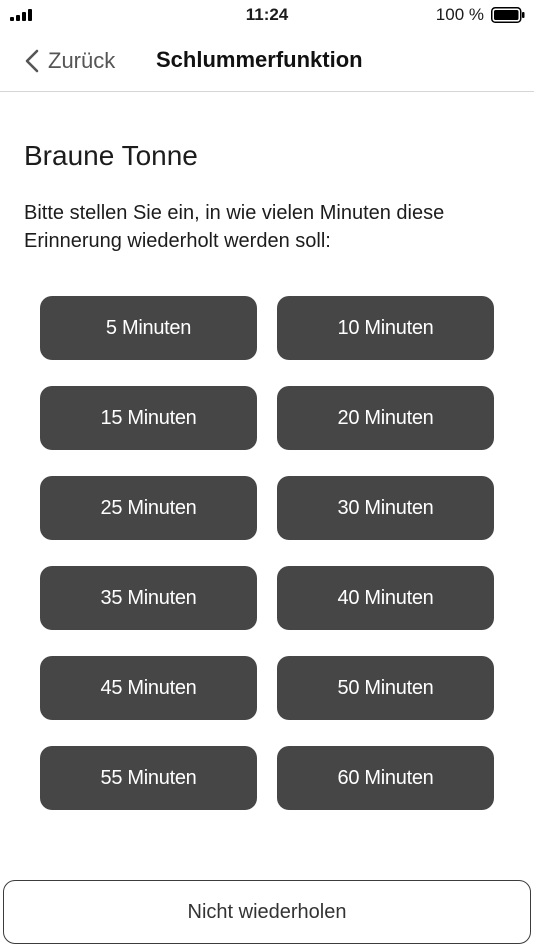 Image resolution: width=534 pixels, height=950 pixels. Describe the element at coordinates (148, 328) in the screenshot. I see `snooze-5-button: 5 Minuten` at that location.